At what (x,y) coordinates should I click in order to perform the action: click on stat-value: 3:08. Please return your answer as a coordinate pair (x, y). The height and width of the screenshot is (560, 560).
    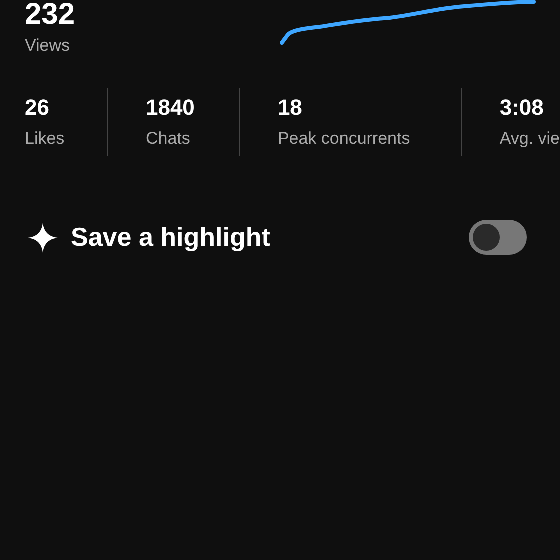
    Looking at the image, I should click on (522, 108).